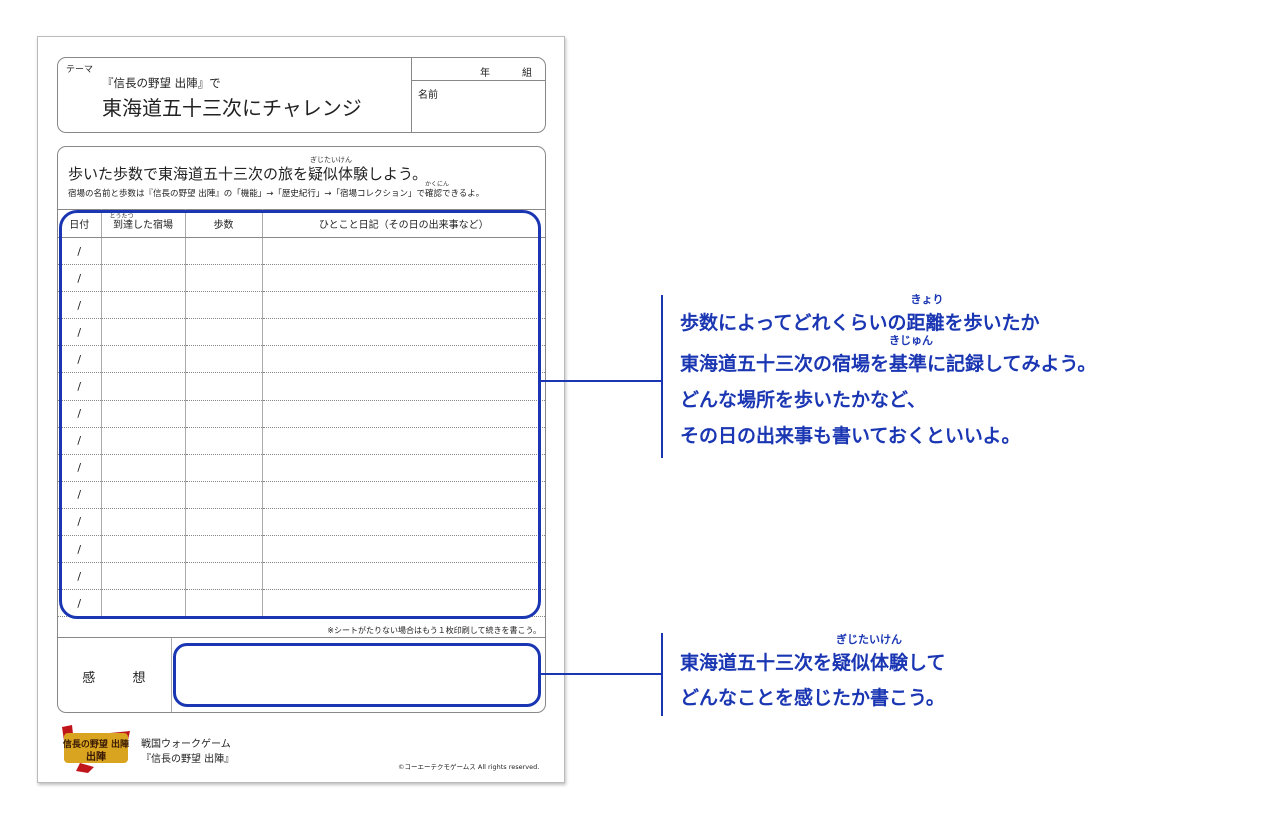 The height and width of the screenshot is (820, 1280). What do you see at coordinates (301, 95) in the screenshot?
I see `theme-header: テーマ 『信長の野望 出陣』で 東海道五十三次にチャレンジ 年 組 名前` at bounding box center [301, 95].